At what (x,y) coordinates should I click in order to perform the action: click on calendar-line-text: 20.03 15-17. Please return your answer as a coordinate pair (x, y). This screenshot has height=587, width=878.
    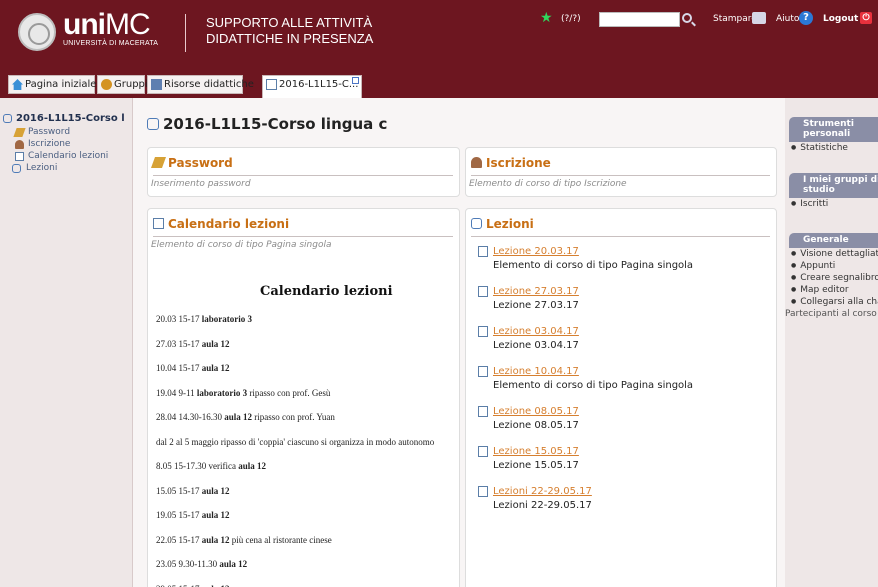
    Looking at the image, I should click on (179, 319).